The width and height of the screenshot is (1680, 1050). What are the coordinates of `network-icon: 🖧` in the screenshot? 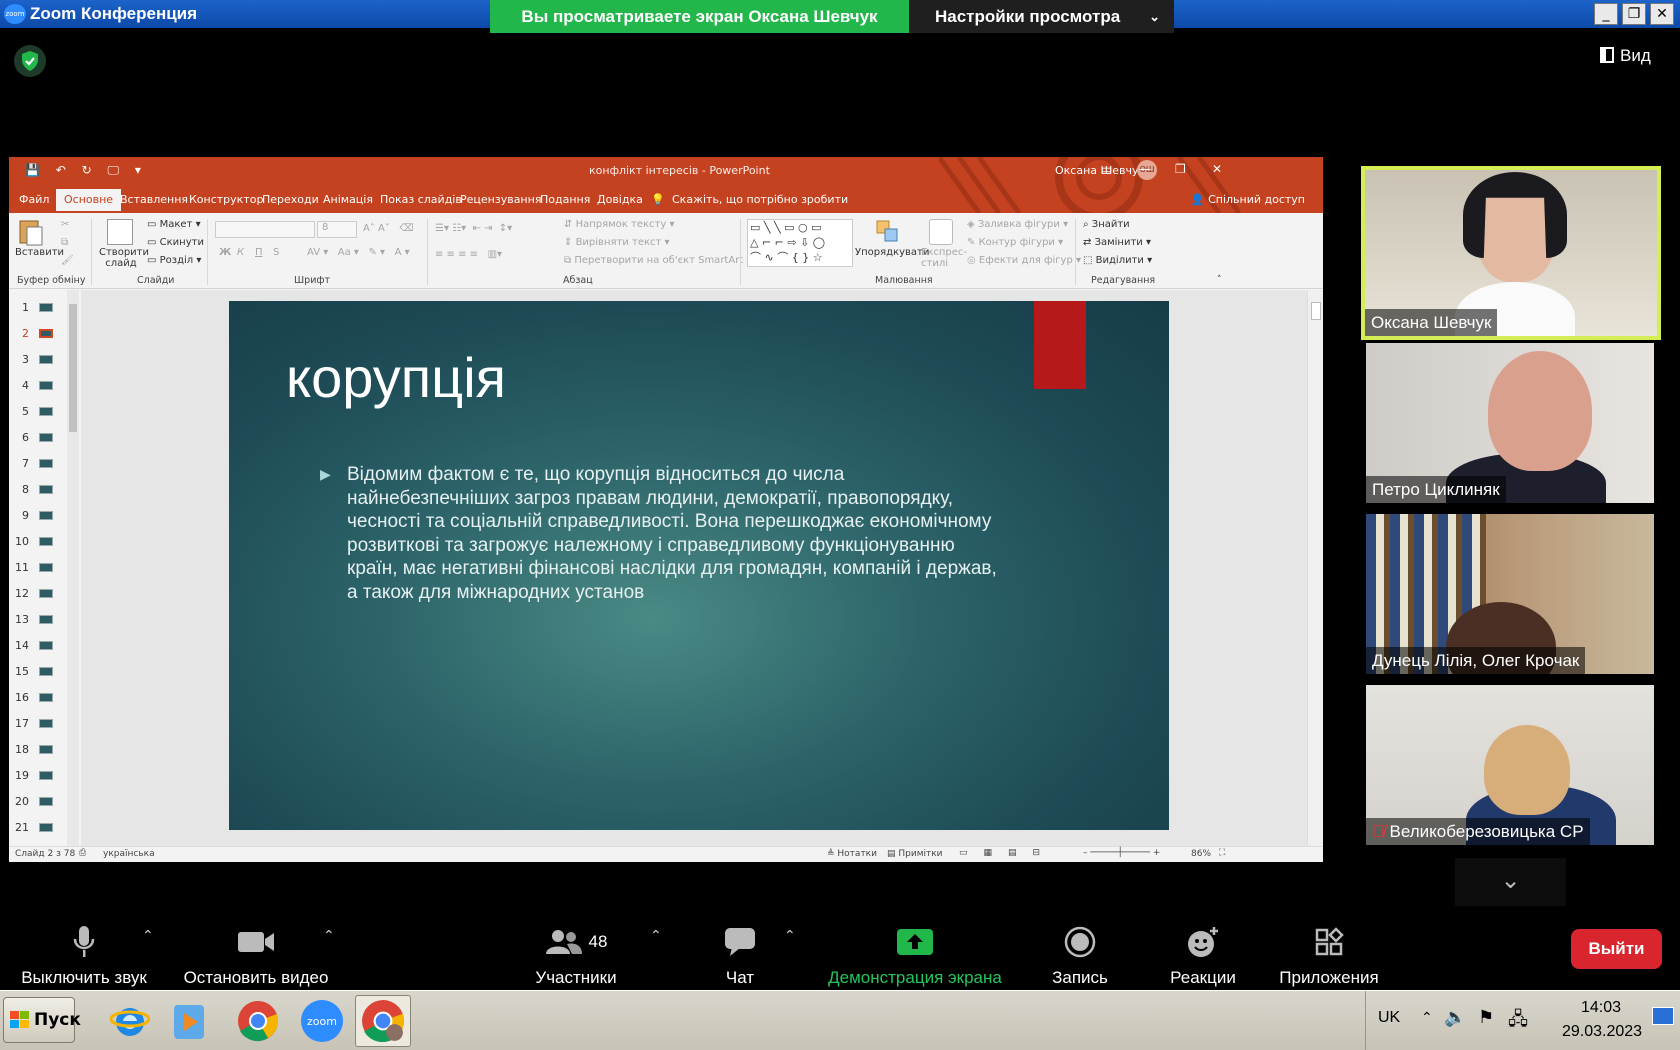 It's located at (1518, 1022).